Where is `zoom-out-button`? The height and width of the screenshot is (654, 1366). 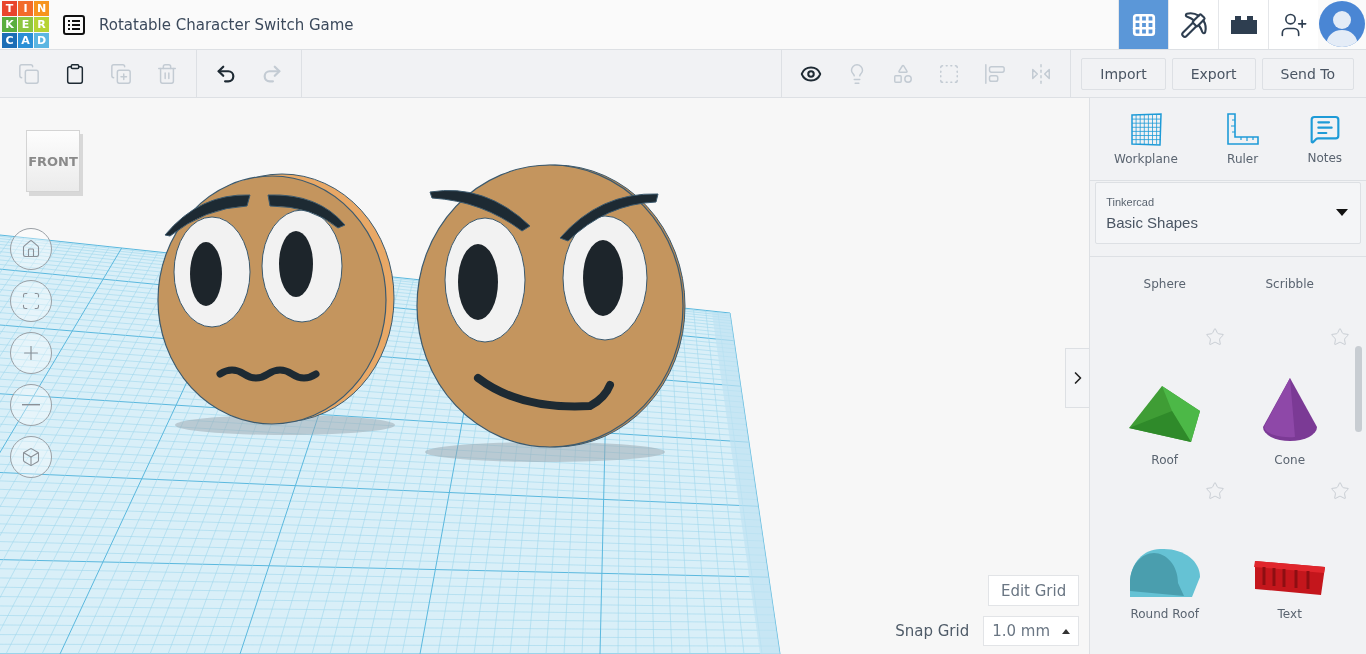
zoom-out-button is located at coordinates (31, 405).